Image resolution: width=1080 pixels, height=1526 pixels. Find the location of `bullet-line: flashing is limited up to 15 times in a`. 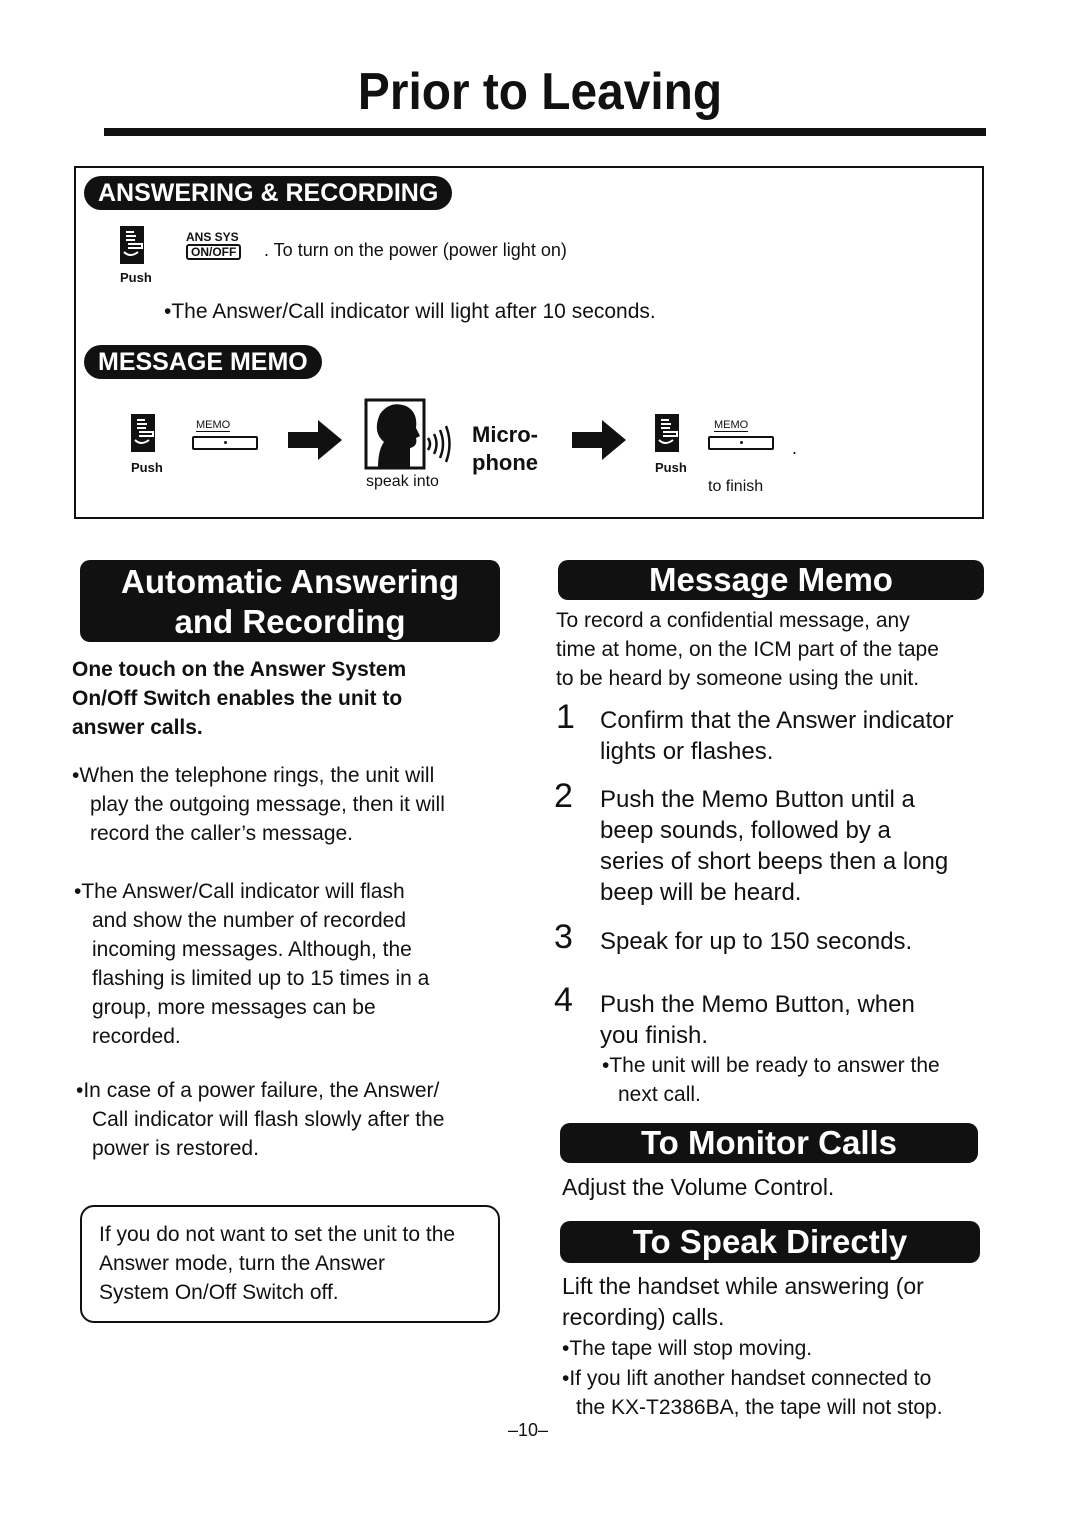

bullet-line: flashing is limited up to 15 times in a is located at coordinates (261, 978).